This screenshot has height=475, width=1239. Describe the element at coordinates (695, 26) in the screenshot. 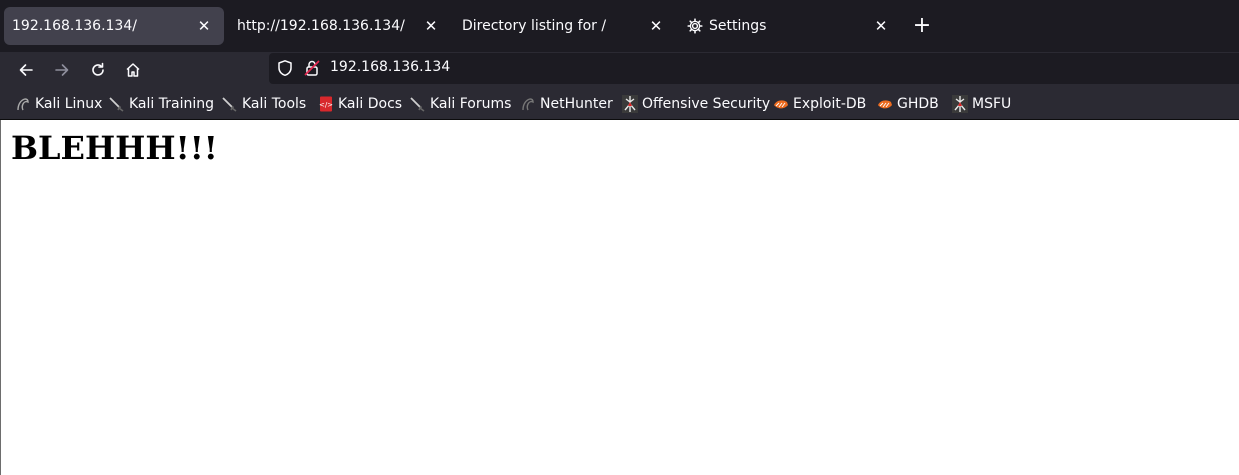

I see `gear-icon` at that location.